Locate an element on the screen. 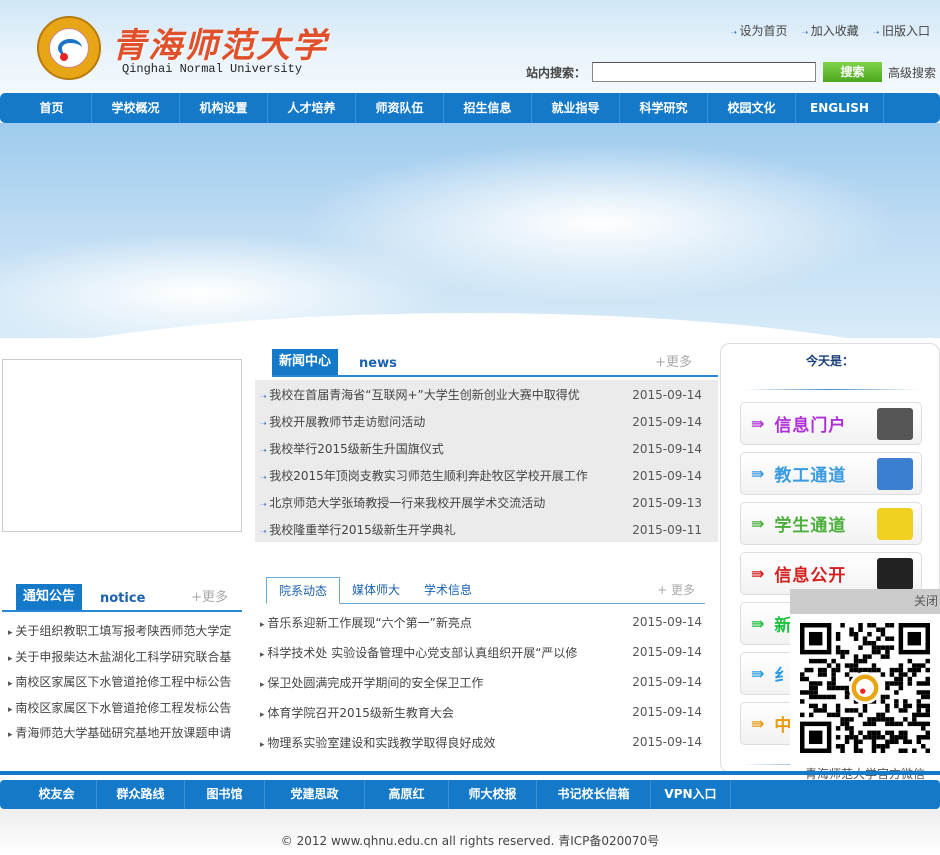  old-version-link: 旧版入口 is located at coordinates (901, 30).